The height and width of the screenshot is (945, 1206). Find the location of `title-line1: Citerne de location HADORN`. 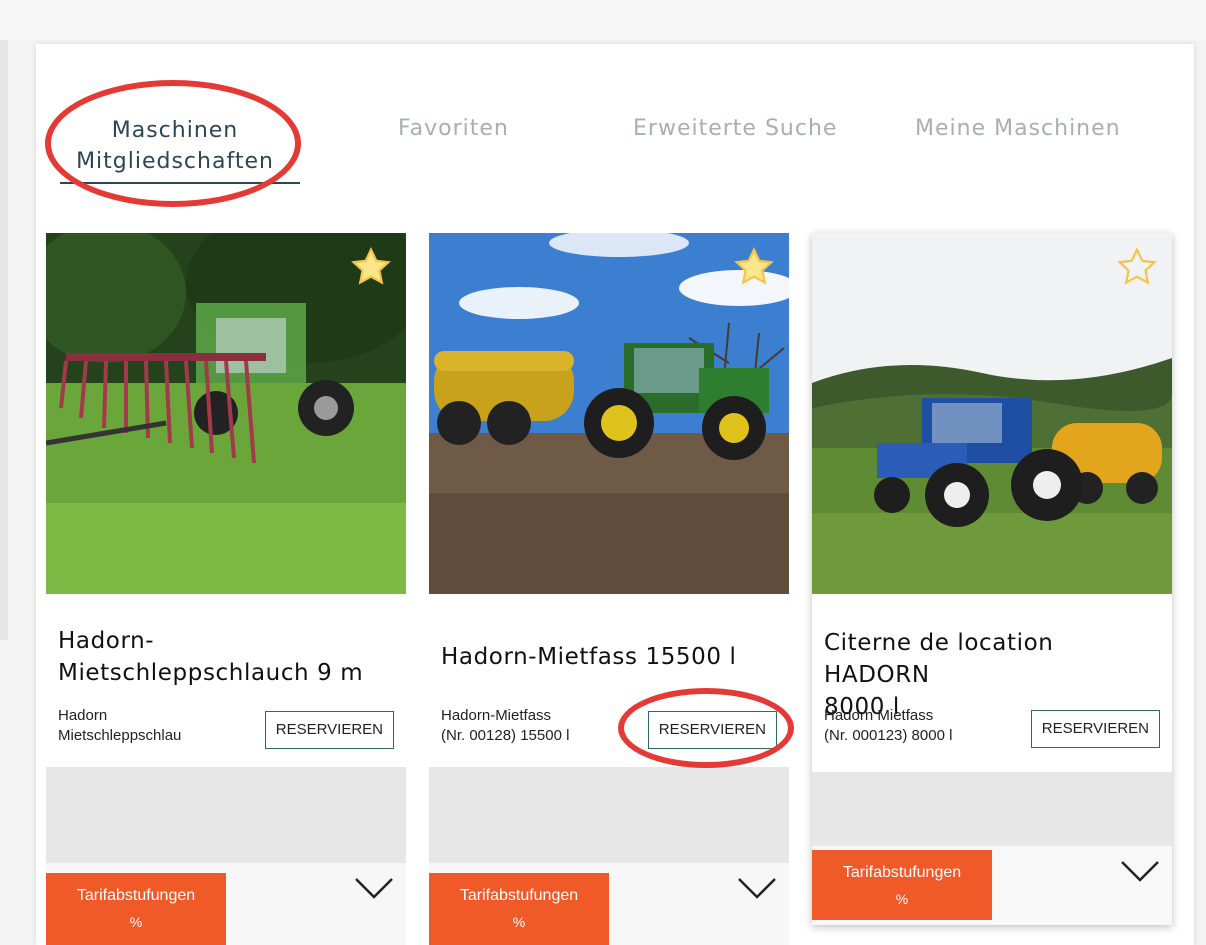

title-line1: Citerne de location HADORN is located at coordinates (939, 659).